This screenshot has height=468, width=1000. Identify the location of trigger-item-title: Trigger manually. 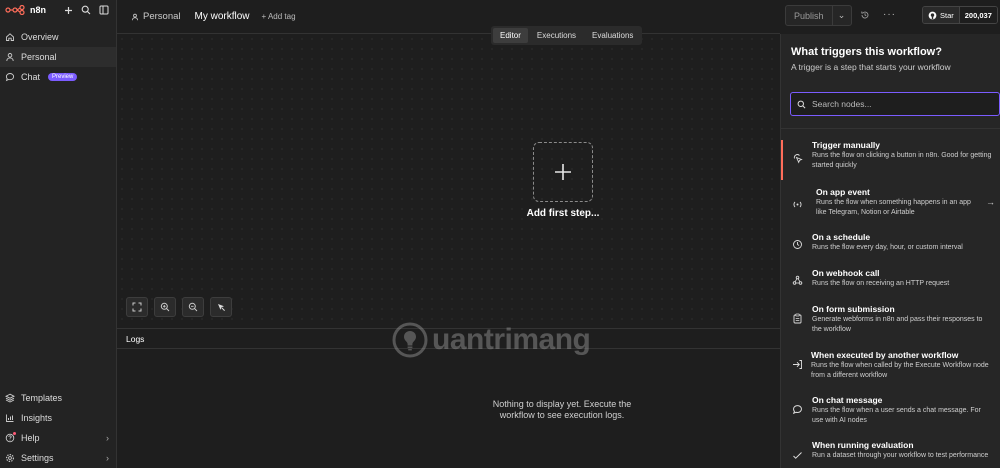
(846, 145).